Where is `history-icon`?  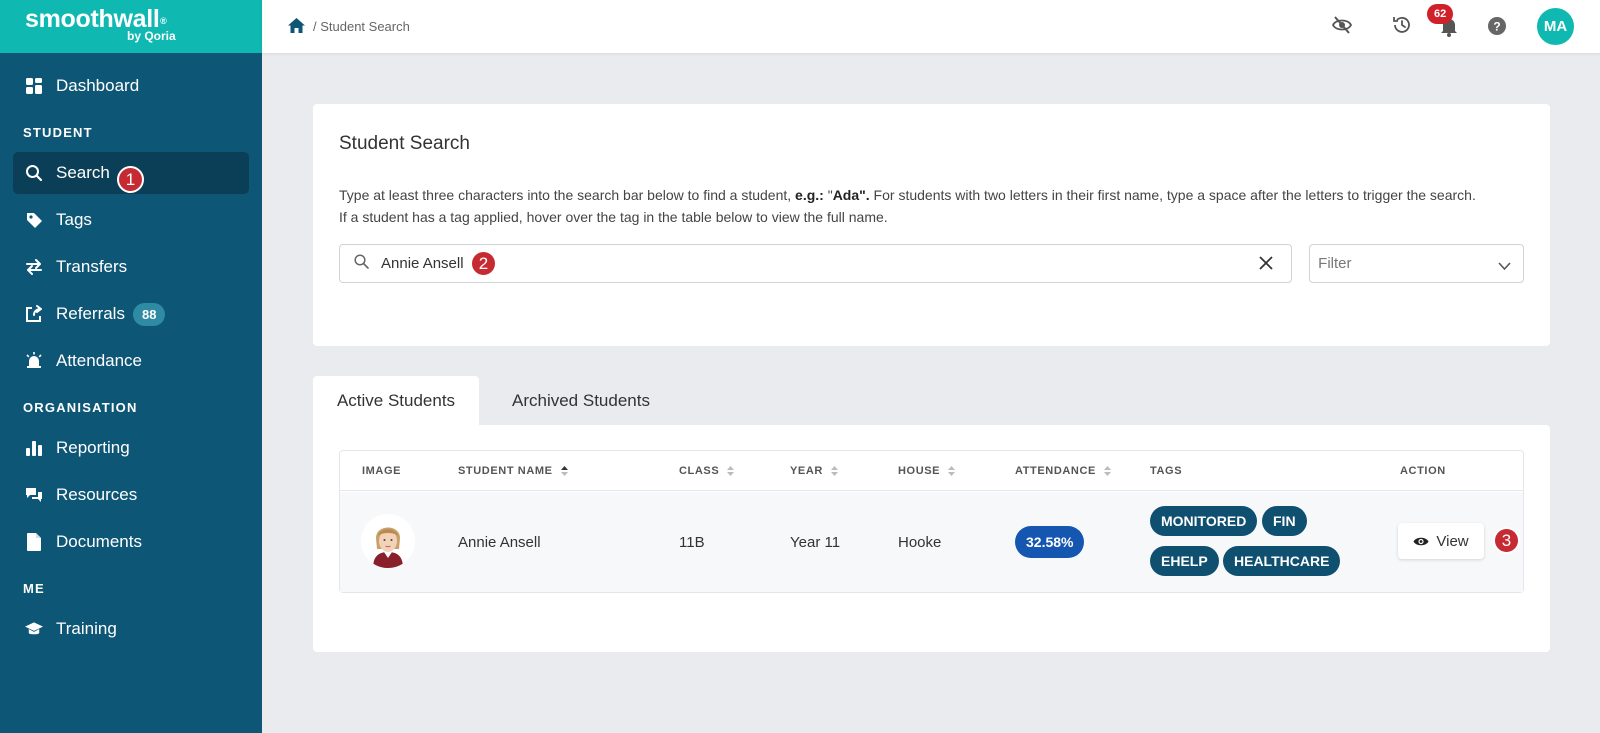
history-icon is located at coordinates (1402, 27).